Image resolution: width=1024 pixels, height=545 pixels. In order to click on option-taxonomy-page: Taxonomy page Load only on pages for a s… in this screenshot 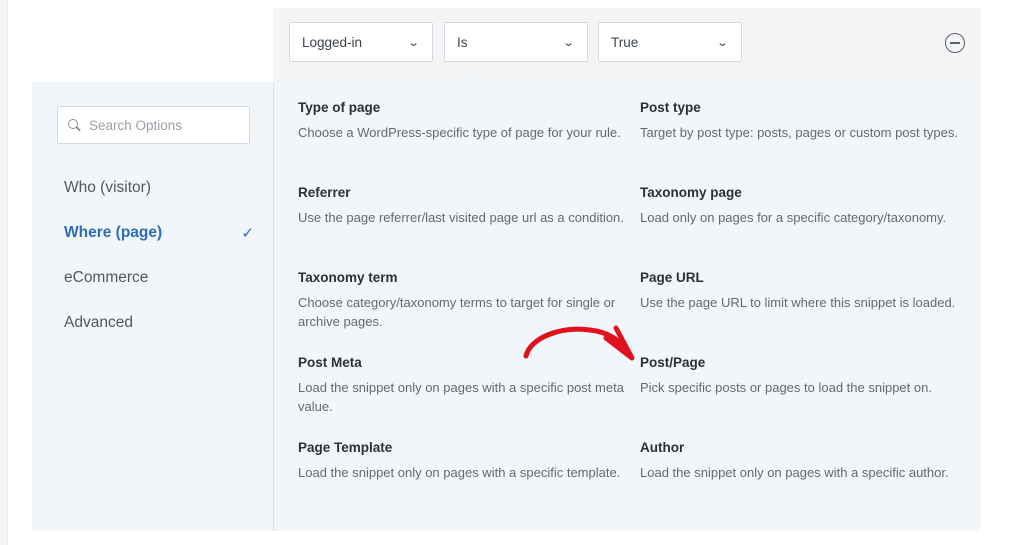, I will do `click(805, 206)`.